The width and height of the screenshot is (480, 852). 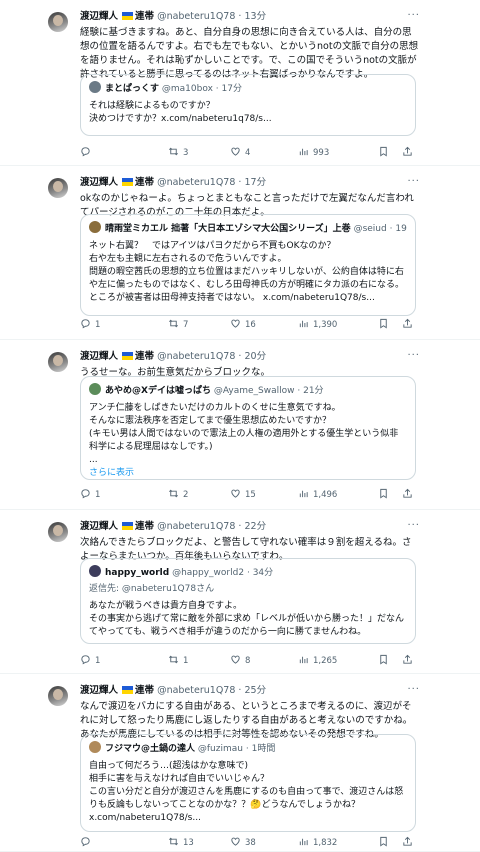 I want to click on view-count: 1,265, so click(x=325, y=661).